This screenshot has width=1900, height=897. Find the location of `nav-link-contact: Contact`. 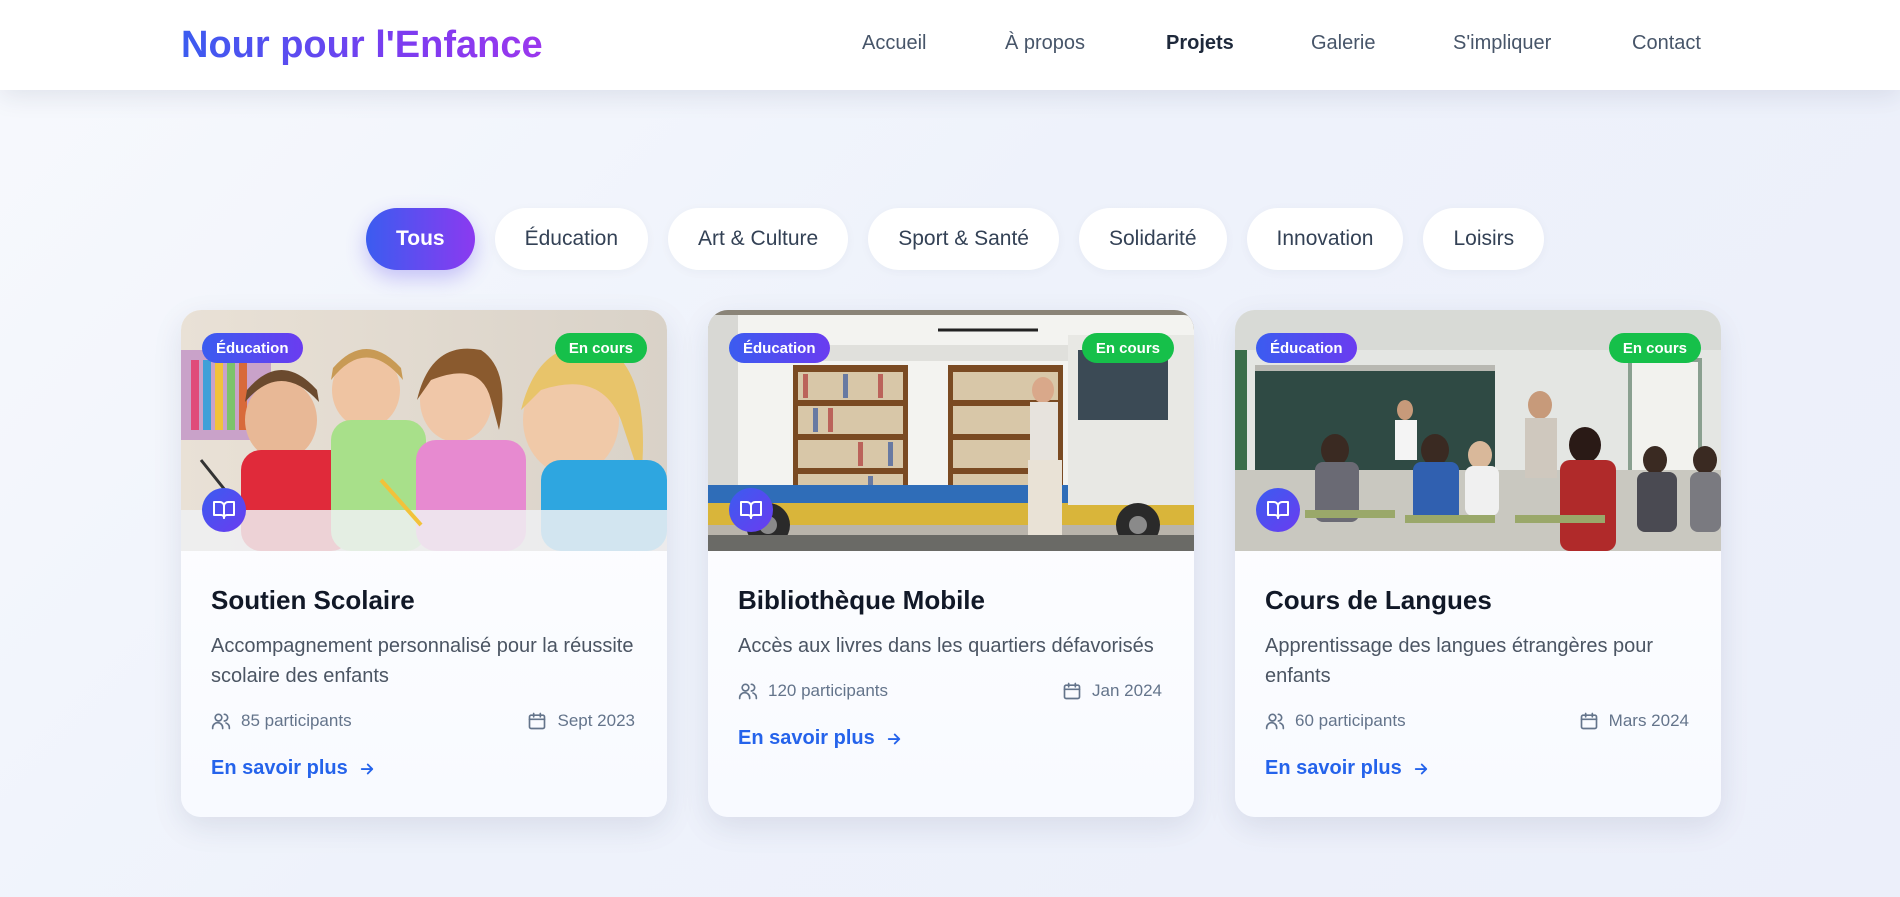

nav-link-contact: Contact is located at coordinates (1666, 43).